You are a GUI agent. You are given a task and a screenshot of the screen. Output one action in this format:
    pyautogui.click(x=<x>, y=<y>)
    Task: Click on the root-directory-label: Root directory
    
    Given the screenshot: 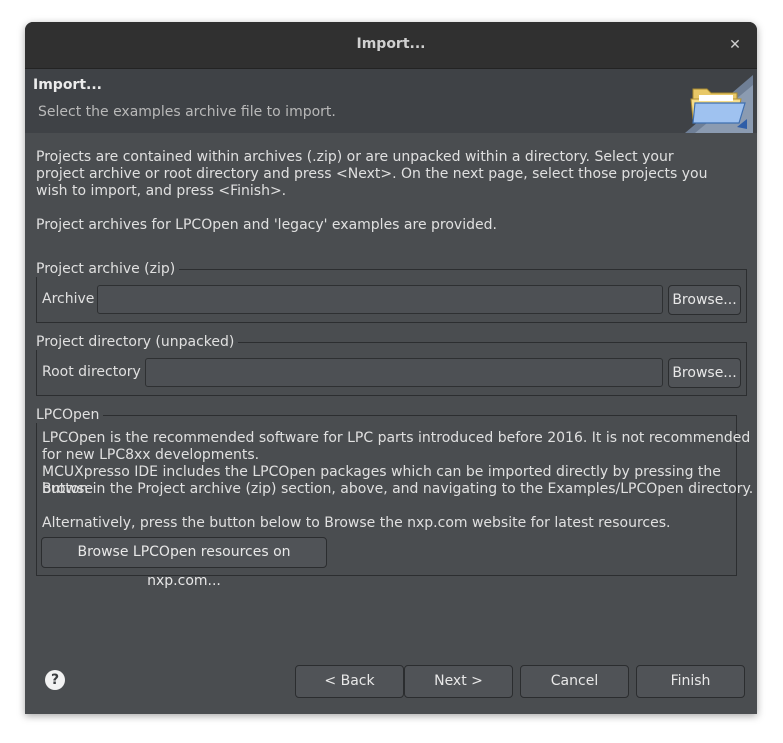 What is the action you would take?
    pyautogui.click(x=91, y=372)
    